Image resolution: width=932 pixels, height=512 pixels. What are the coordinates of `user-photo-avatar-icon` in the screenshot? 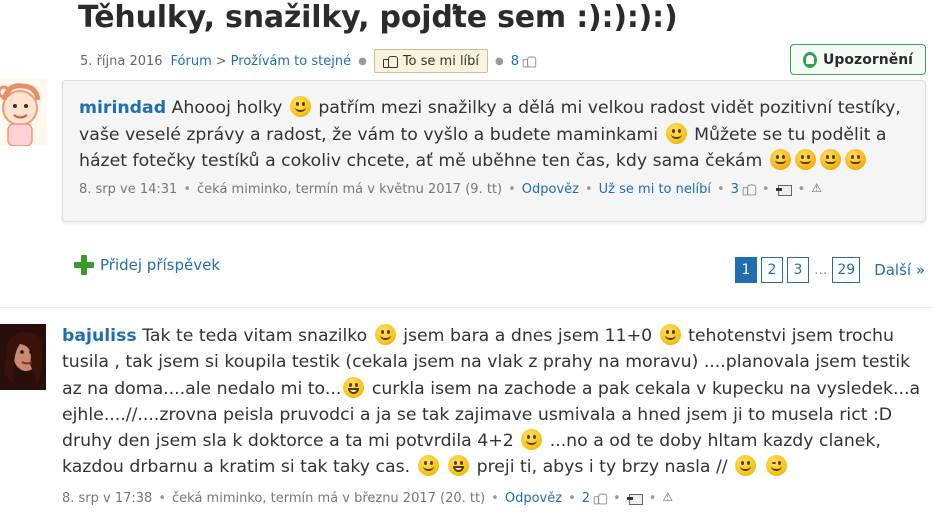 It's located at (23, 357).